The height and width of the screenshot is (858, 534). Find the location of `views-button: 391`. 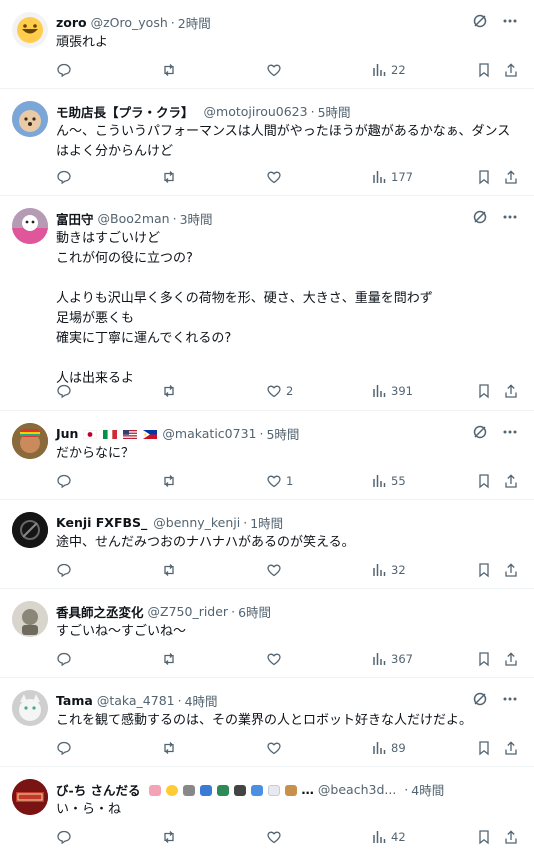

views-button: 391 is located at coordinates (392, 391).